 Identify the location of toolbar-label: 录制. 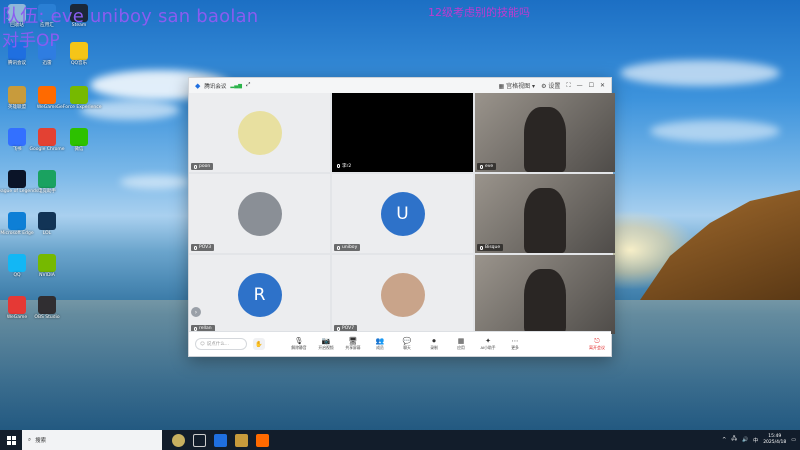
(434, 347).